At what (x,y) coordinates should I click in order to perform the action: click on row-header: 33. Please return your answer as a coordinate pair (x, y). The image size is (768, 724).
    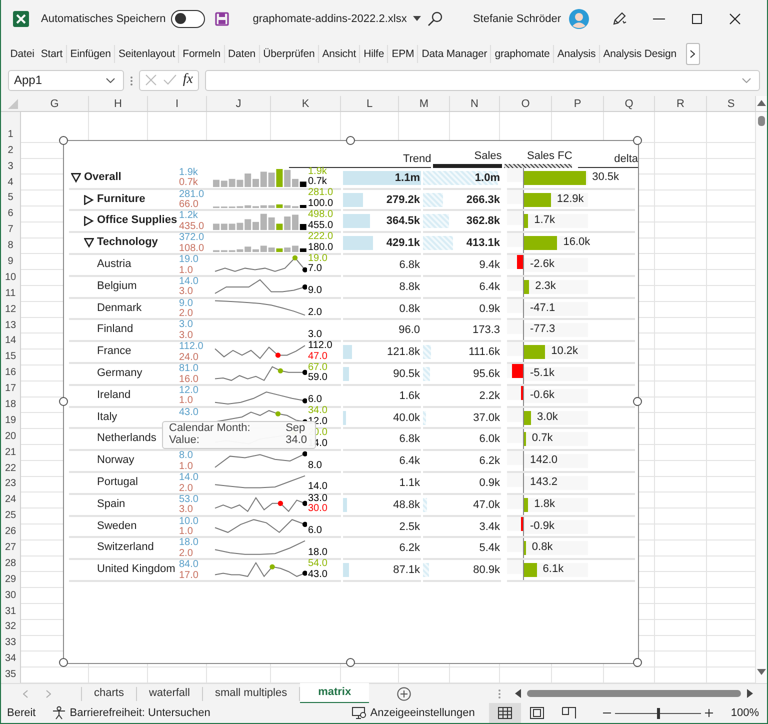
    Looking at the image, I should click on (10, 643).